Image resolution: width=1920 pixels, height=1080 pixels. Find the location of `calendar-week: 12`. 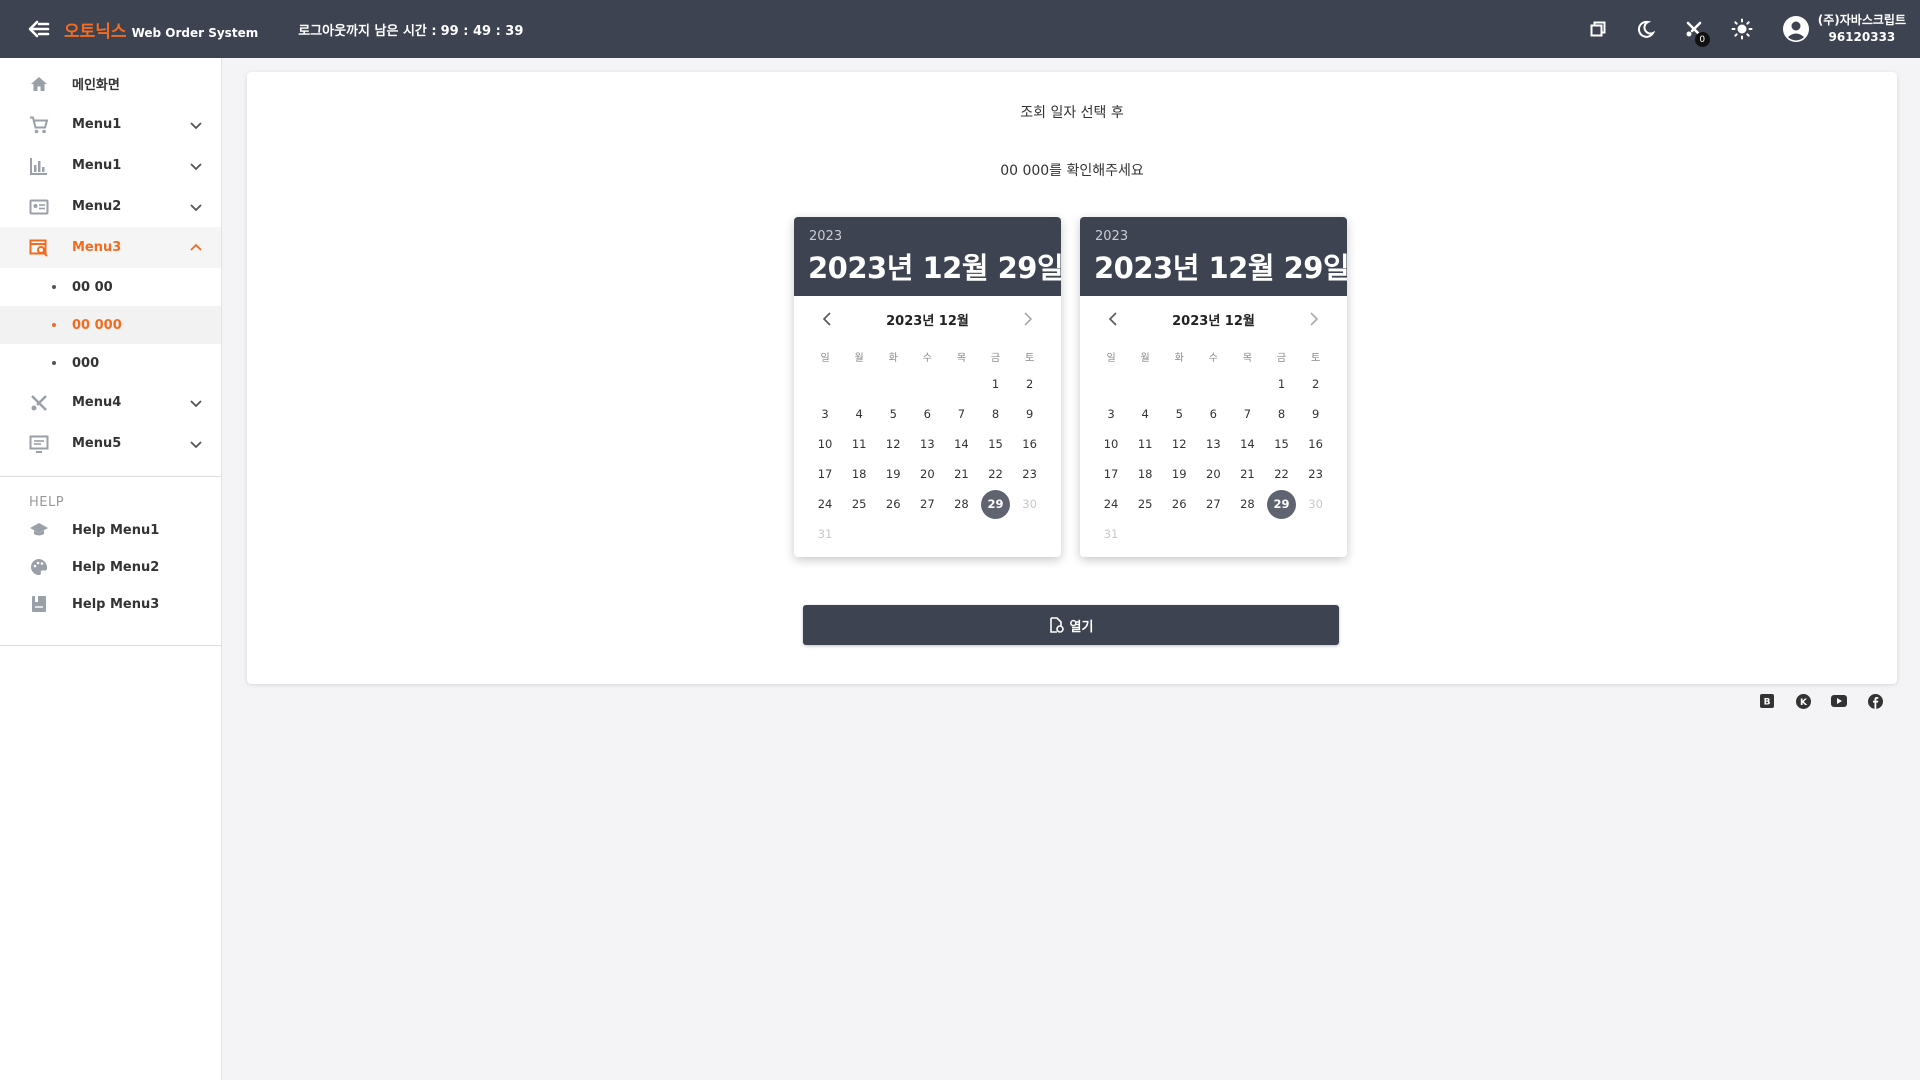

calendar-week: 12 is located at coordinates (1213, 384).